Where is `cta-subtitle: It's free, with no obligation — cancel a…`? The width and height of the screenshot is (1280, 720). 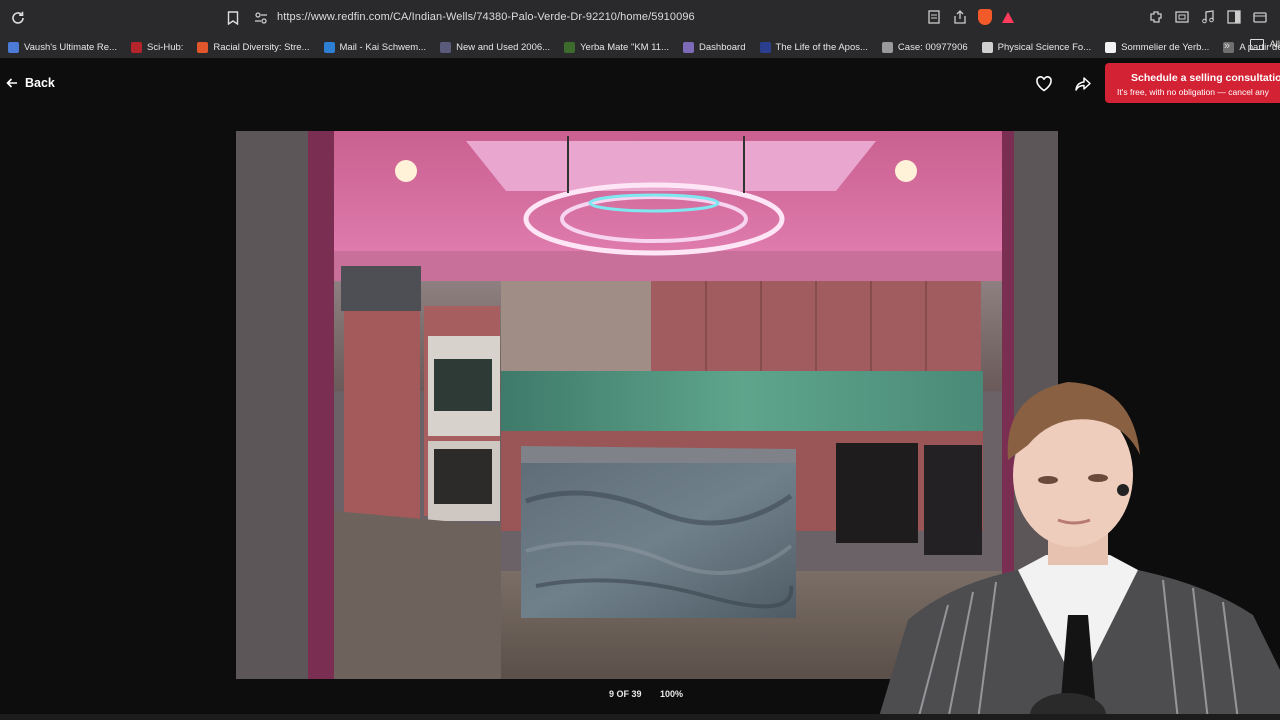
cta-subtitle: It's free, with no obligation — cancel a… is located at coordinates (1193, 92).